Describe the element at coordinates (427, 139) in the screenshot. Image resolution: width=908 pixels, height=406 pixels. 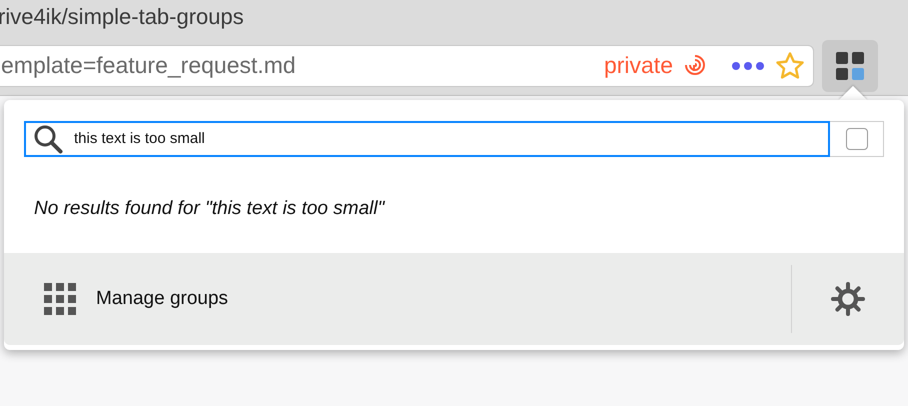
I see `search-field: this text is too small` at that location.